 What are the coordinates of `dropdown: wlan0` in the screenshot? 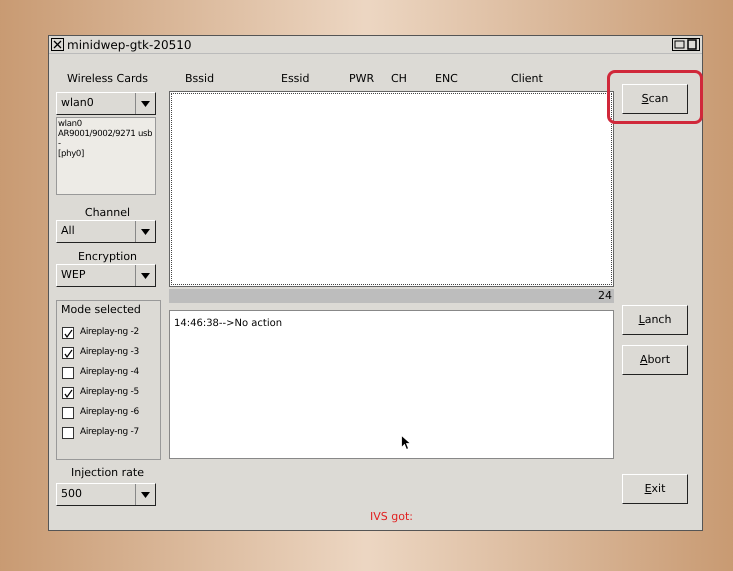 It's located at (106, 103).